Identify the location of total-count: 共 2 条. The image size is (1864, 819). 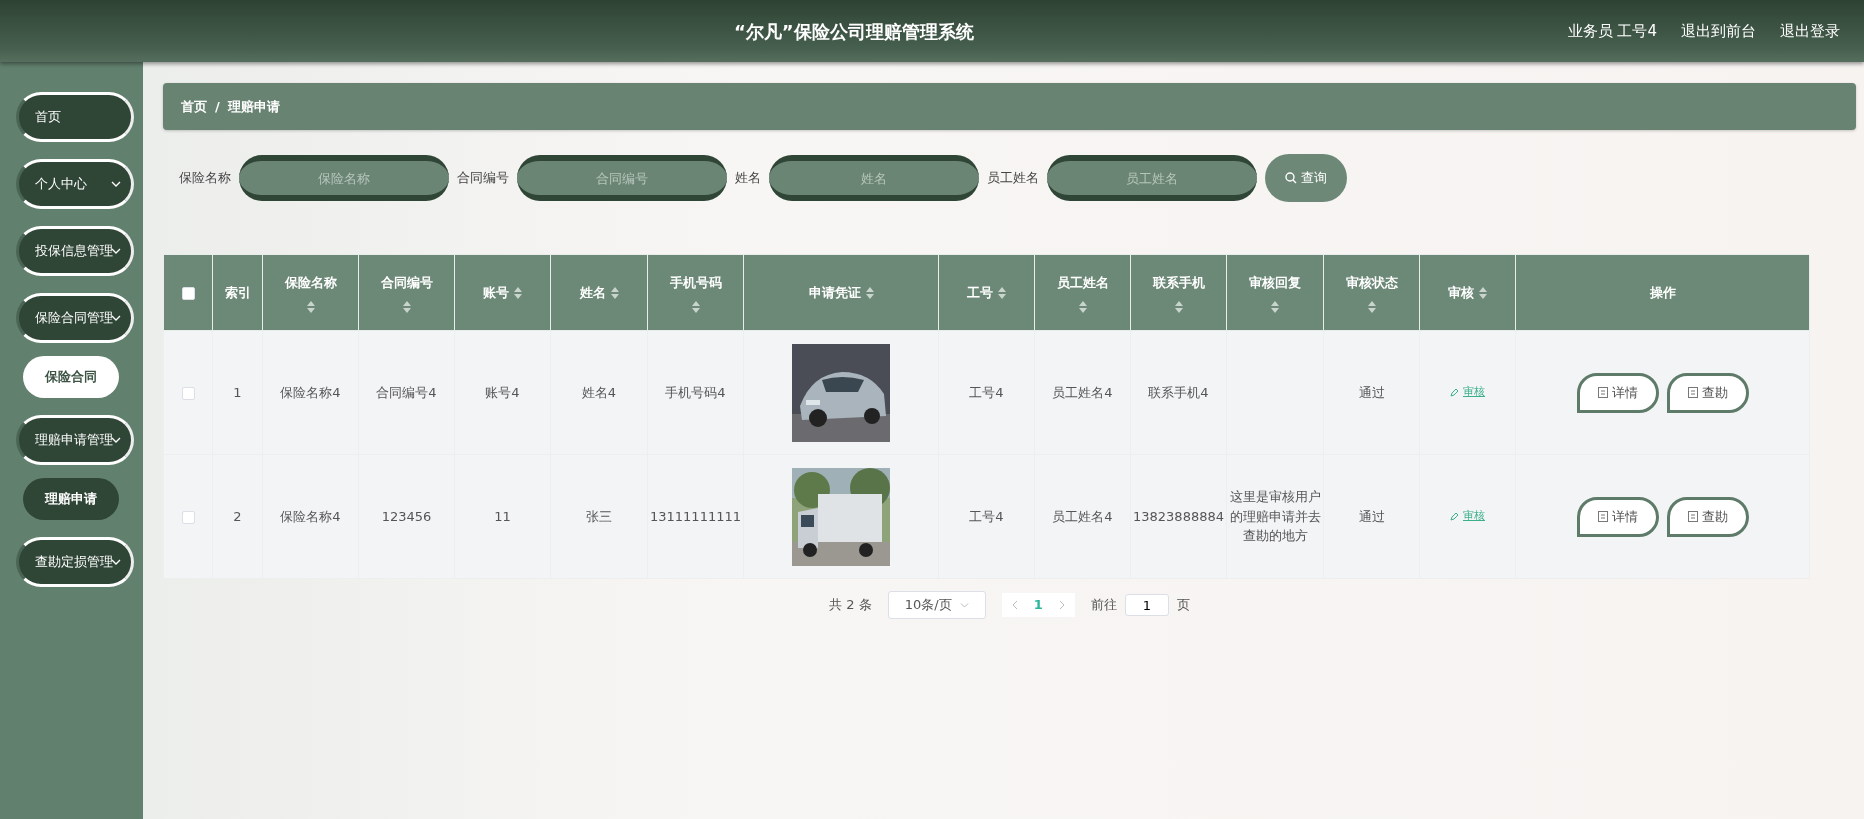
(850, 605).